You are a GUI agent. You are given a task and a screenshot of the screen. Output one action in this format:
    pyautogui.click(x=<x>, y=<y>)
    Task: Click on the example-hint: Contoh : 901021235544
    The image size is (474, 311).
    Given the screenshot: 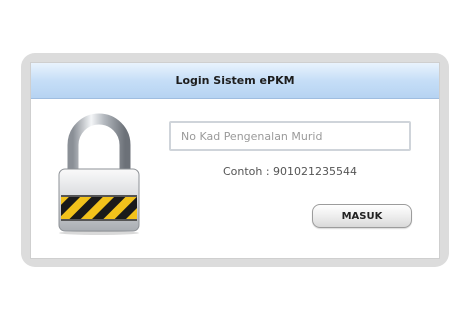 What is the action you would take?
    pyautogui.click(x=290, y=171)
    